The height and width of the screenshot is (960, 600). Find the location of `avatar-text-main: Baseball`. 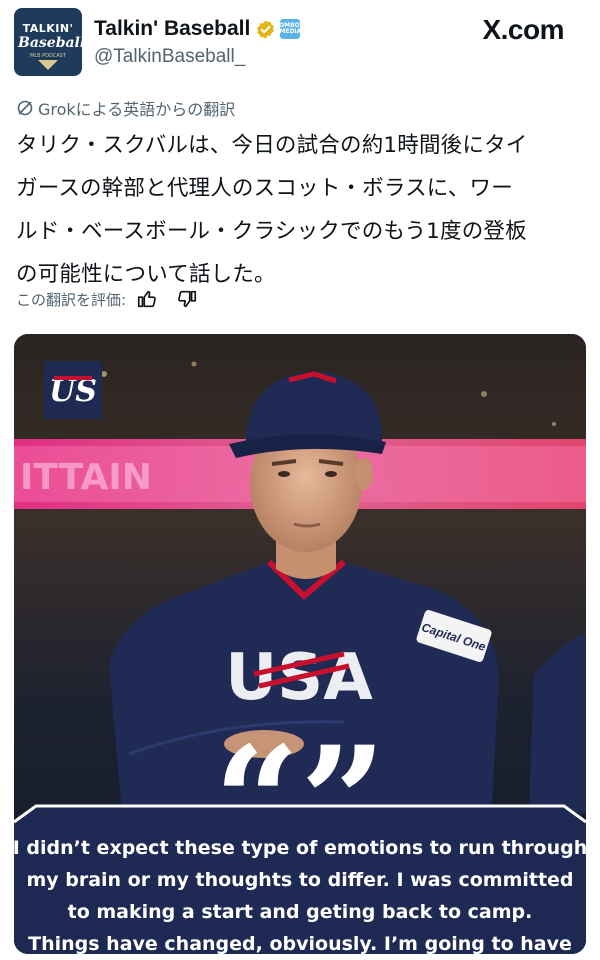

avatar-text-main: Baseball is located at coordinates (50, 43).